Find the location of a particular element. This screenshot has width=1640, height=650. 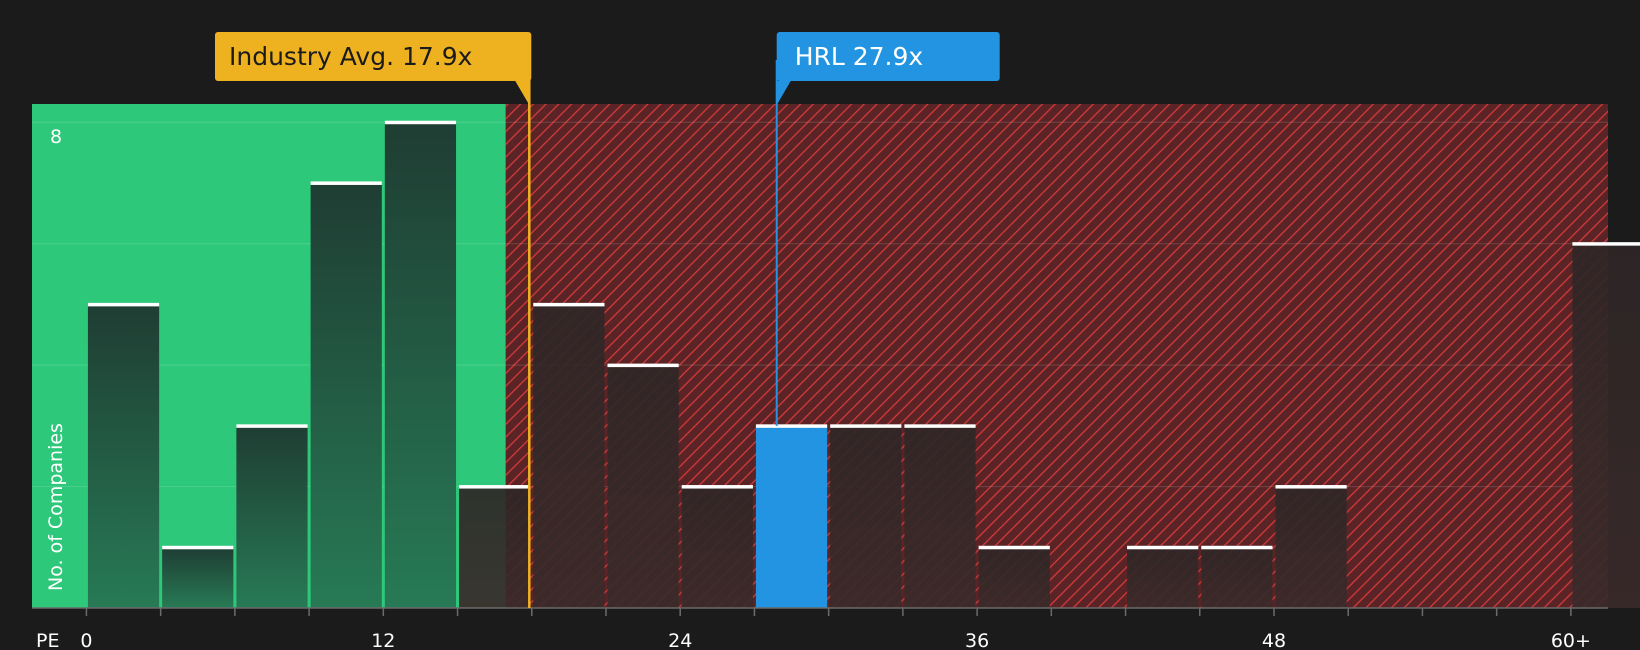

x-tick-label: 24 is located at coordinates (680, 640).